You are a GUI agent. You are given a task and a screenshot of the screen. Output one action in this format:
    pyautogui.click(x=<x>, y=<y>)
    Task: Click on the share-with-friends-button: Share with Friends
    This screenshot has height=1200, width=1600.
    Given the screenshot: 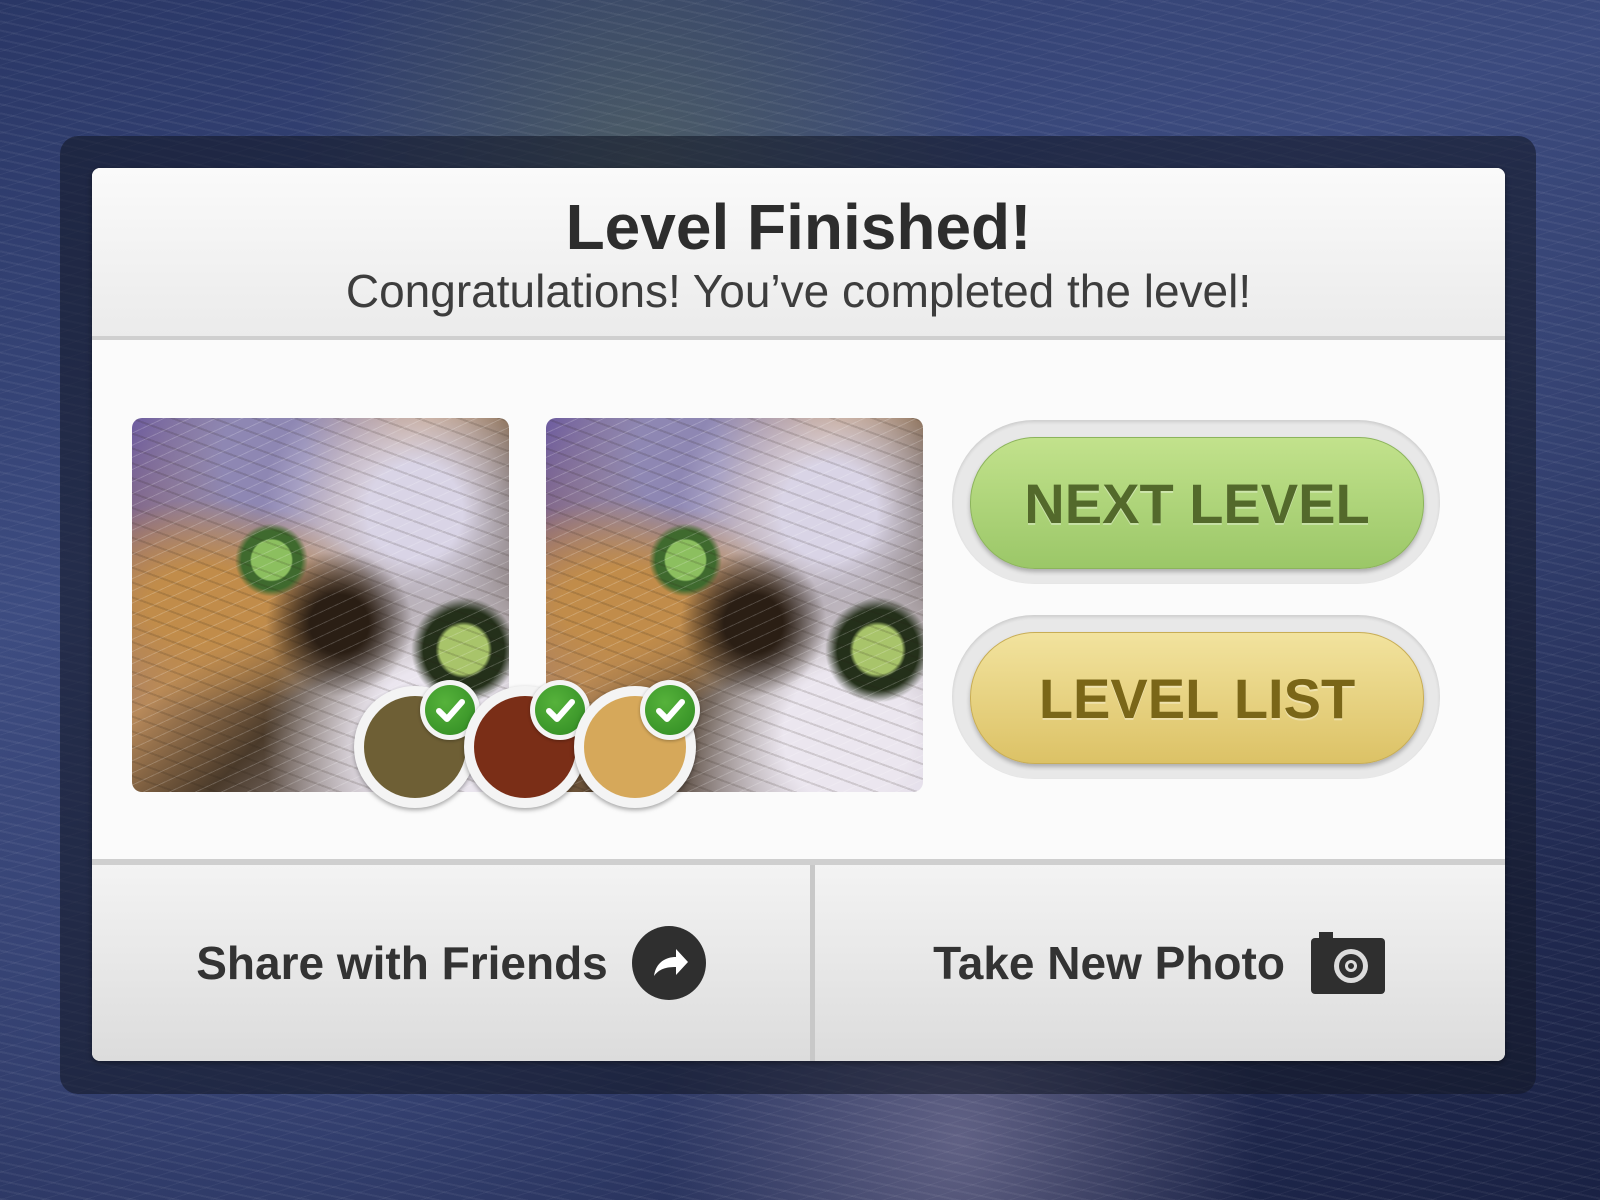 What is the action you would take?
    pyautogui.click(x=451, y=963)
    